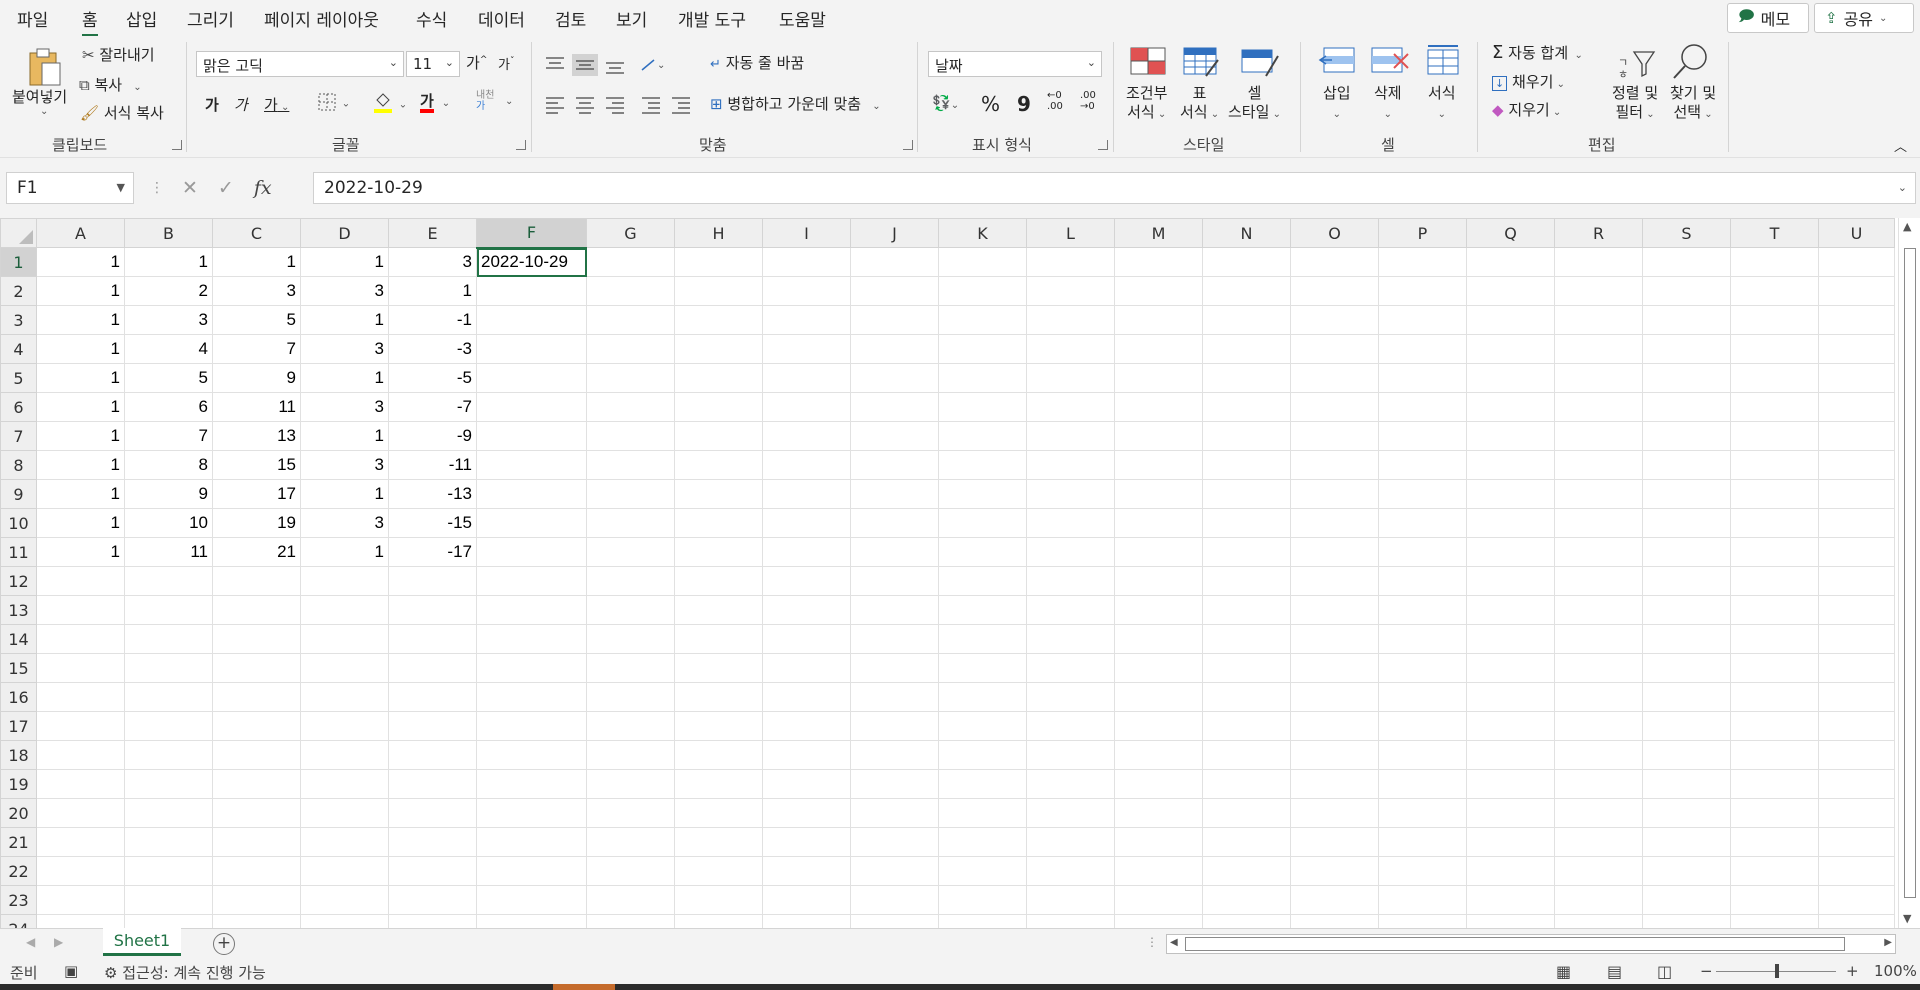 Image resolution: width=1920 pixels, height=990 pixels. I want to click on cell: 5, so click(168, 378).